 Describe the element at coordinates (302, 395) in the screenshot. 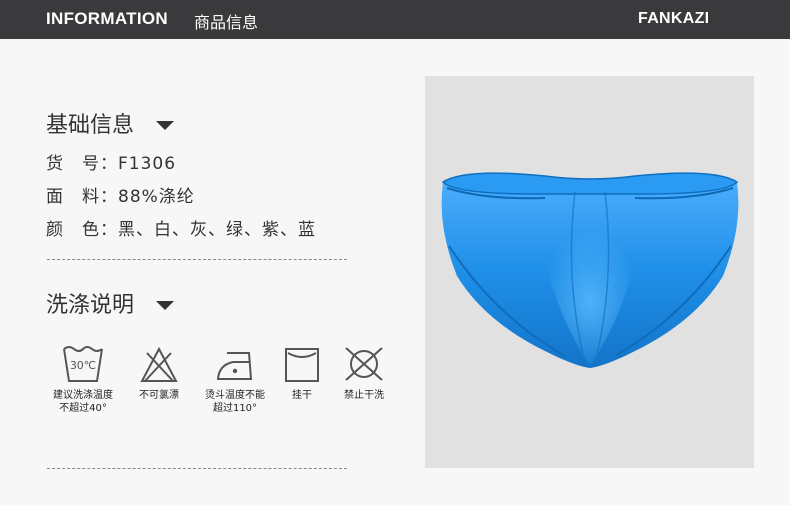

I see `care-label-hang-dry: 挂干` at that location.